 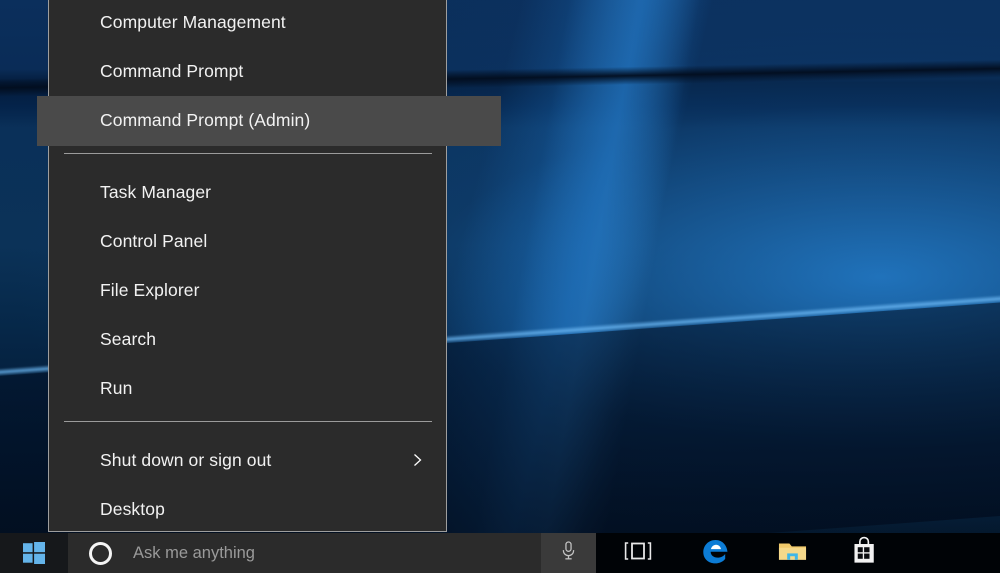 I want to click on menu-separator-1-wrap, so click(x=247, y=160).